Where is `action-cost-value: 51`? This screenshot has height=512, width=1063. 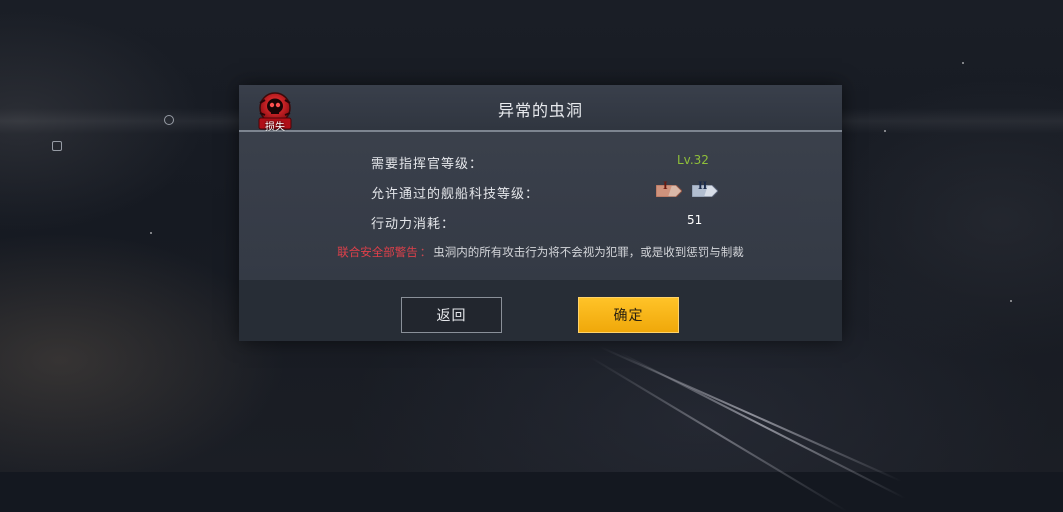
action-cost-value: 51 is located at coordinates (695, 220).